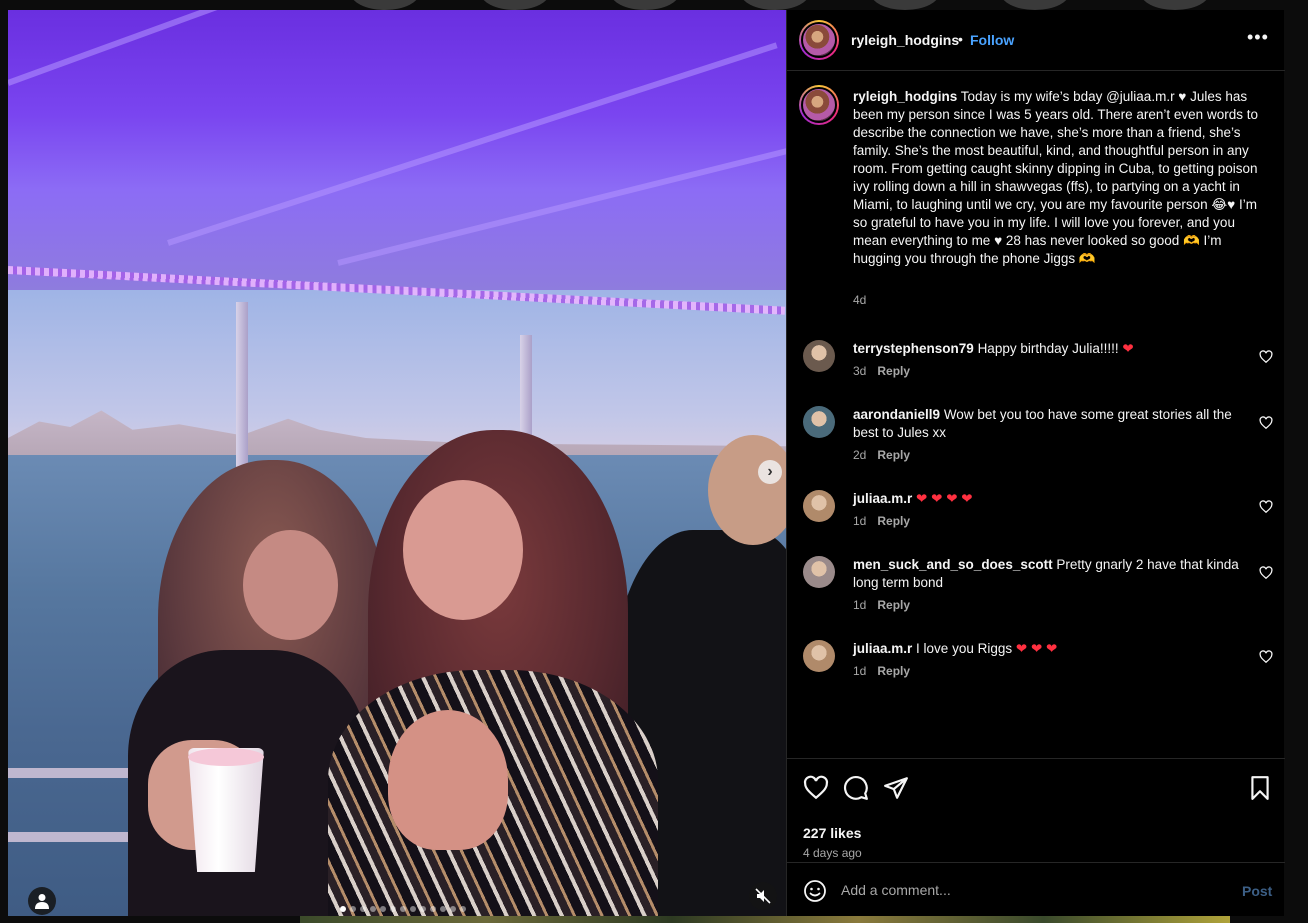  I want to click on add-comment-bar: Post, so click(1036, 889).